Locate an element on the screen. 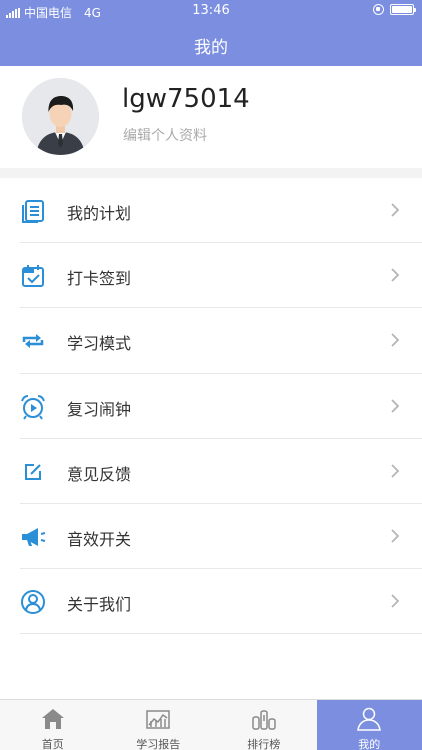 This screenshot has width=422, height=750. tab-ranking: 排行榜 is located at coordinates (264, 725).